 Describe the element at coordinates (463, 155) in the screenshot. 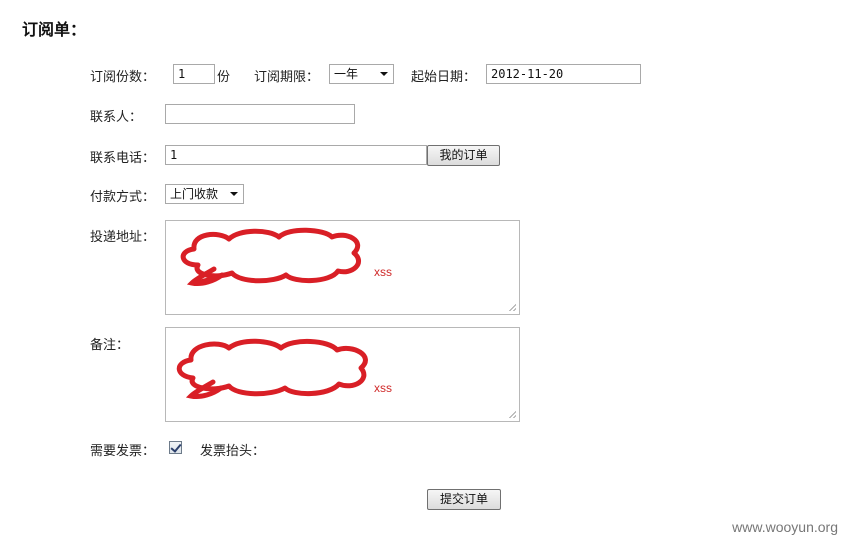

I see `my-orders-button: 我的订单` at that location.